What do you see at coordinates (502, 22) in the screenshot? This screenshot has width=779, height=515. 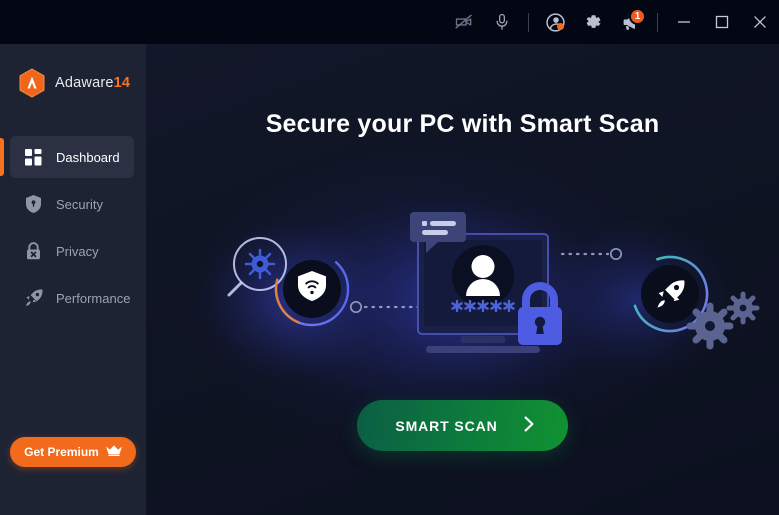 I see `microphone-icon` at bounding box center [502, 22].